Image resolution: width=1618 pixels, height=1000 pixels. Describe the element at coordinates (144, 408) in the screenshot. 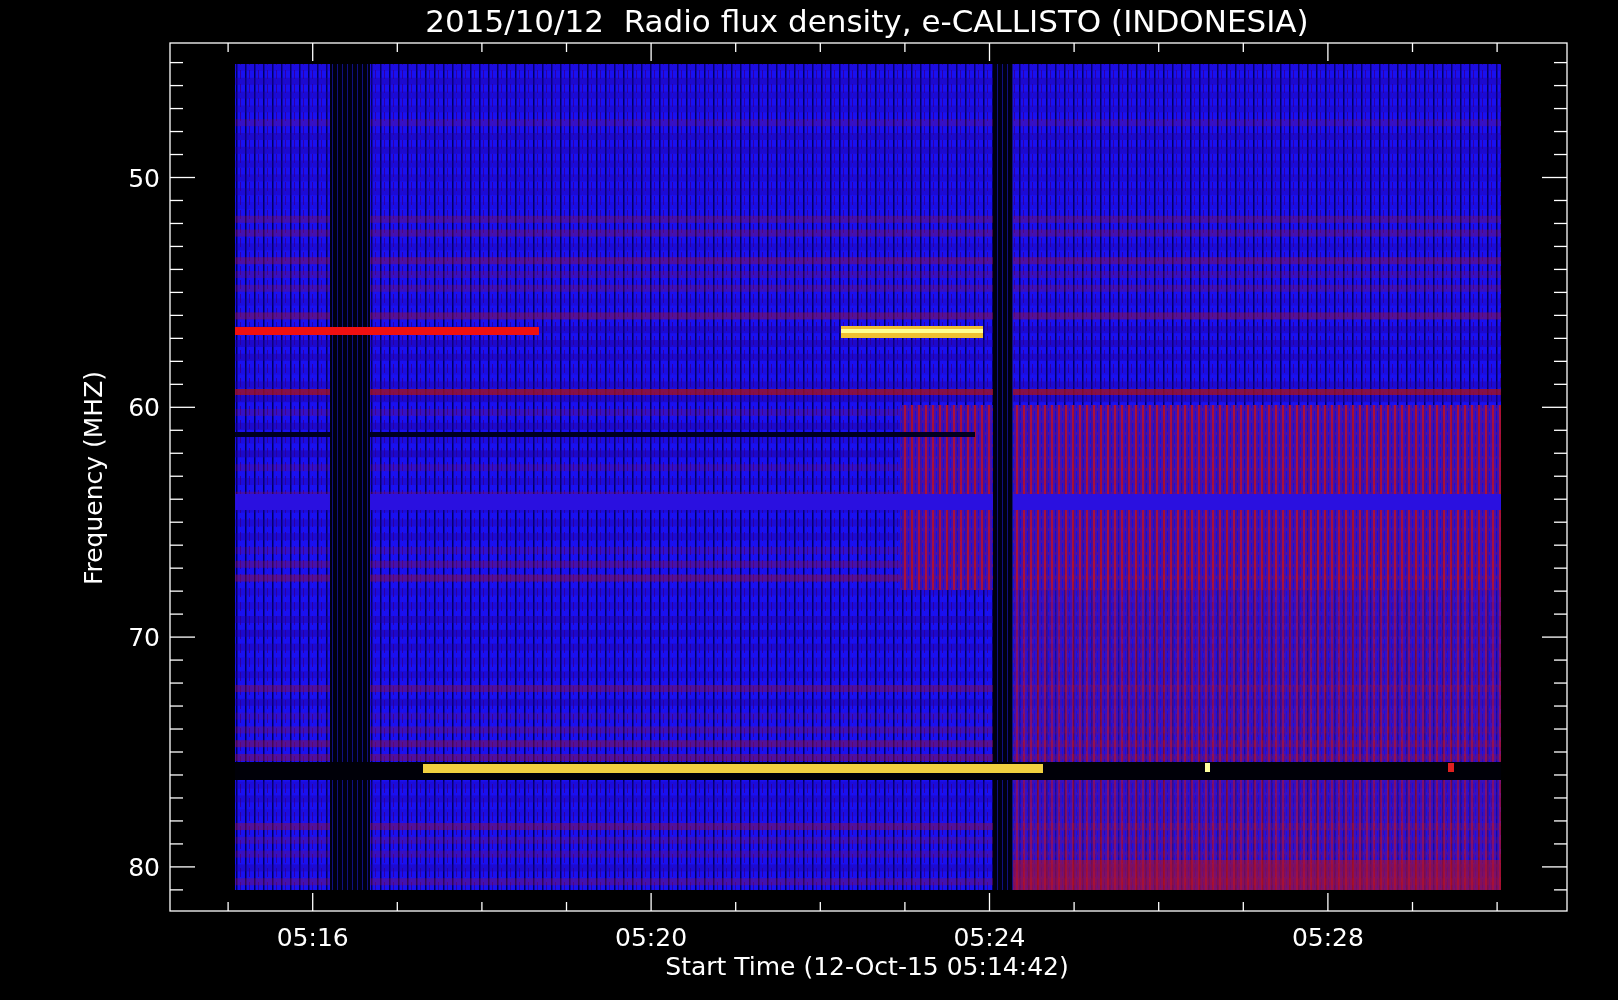

I see `y-tick-label: 60` at that location.